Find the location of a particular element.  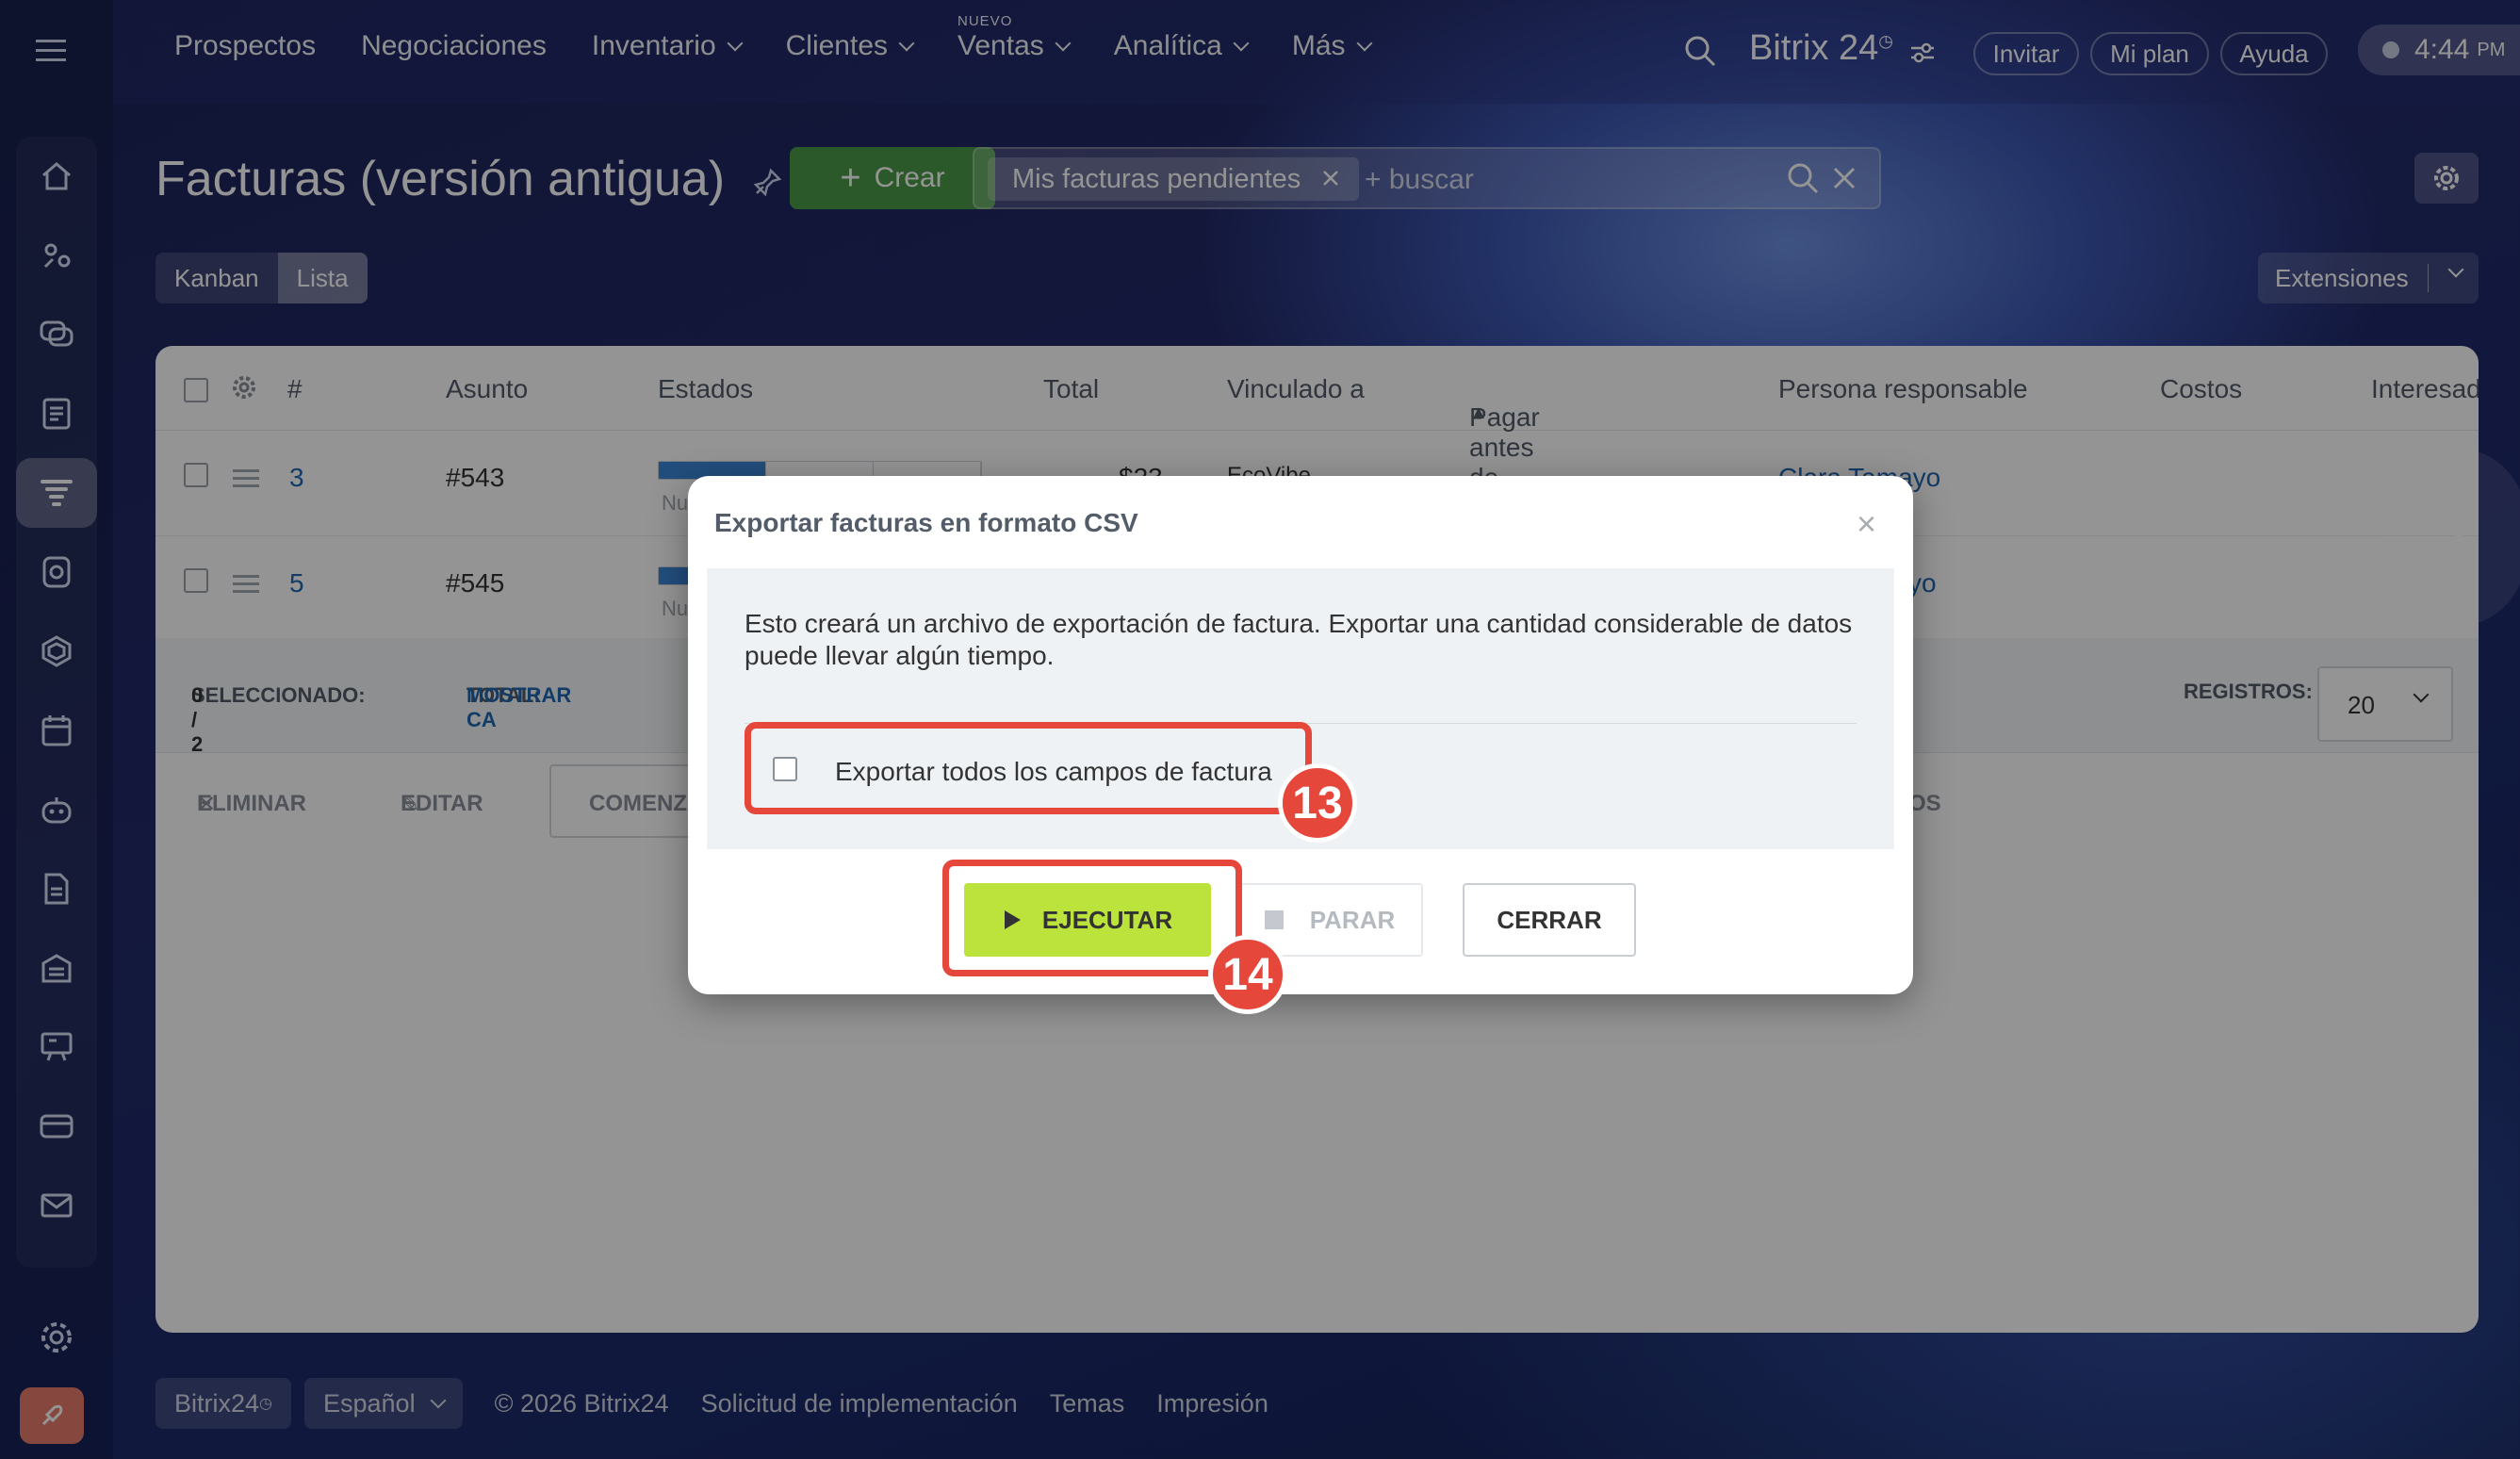

close-label: CERRAR is located at coordinates (1549, 919).